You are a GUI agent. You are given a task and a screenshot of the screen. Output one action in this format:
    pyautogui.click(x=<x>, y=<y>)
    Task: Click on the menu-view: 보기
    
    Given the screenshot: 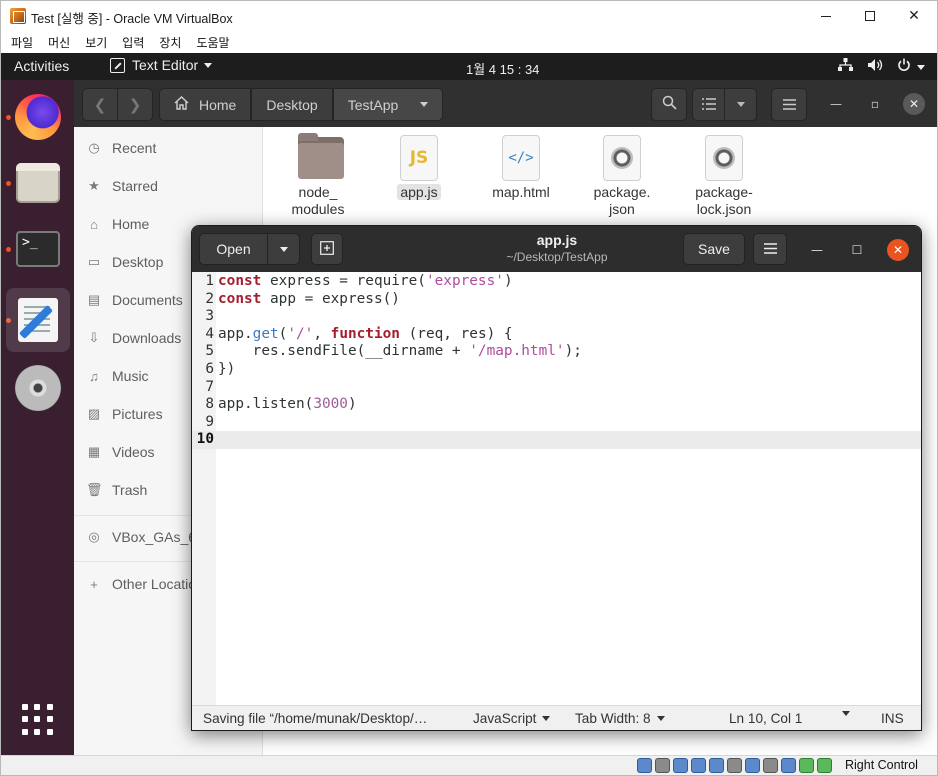 What is the action you would take?
    pyautogui.click(x=96, y=42)
    